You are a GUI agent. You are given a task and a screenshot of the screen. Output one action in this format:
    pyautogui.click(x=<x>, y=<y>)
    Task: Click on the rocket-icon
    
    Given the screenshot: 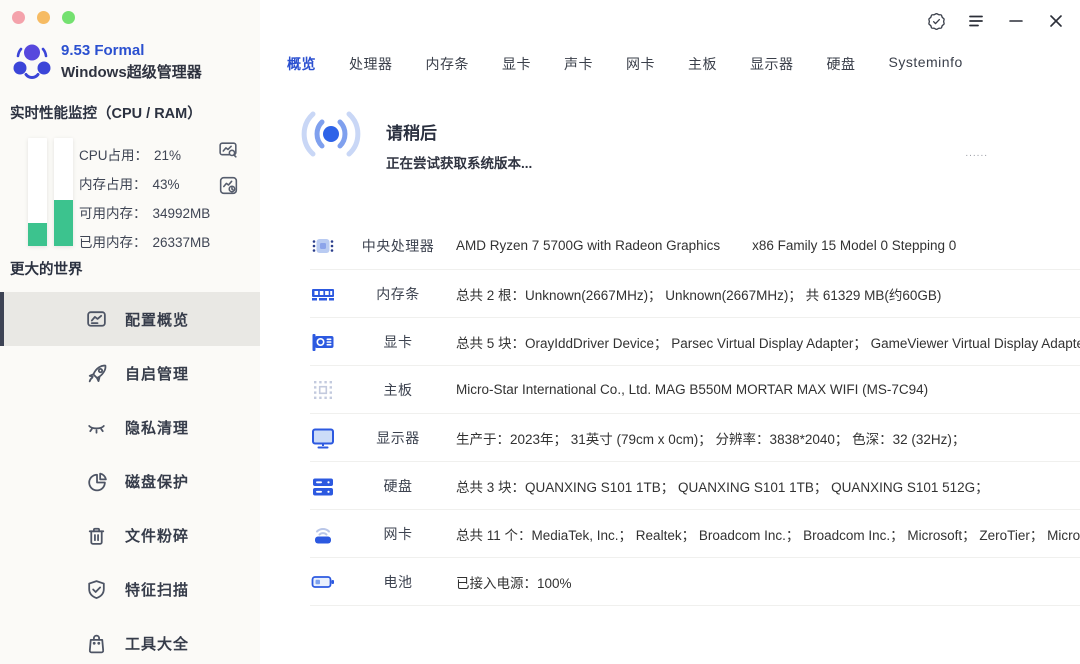 What is the action you would take?
    pyautogui.click(x=97, y=373)
    